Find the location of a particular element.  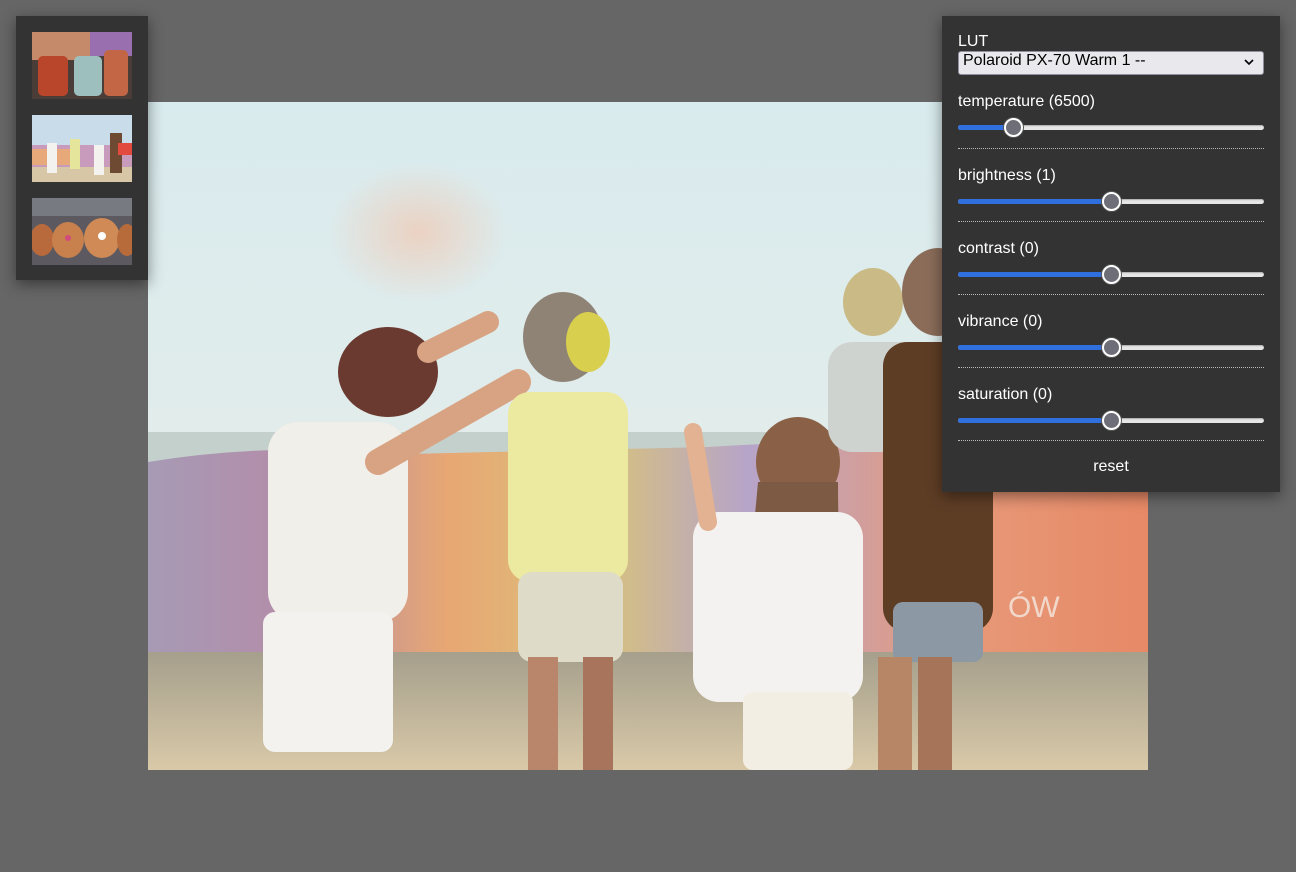

thumbnail-bags is located at coordinates (82, 65).